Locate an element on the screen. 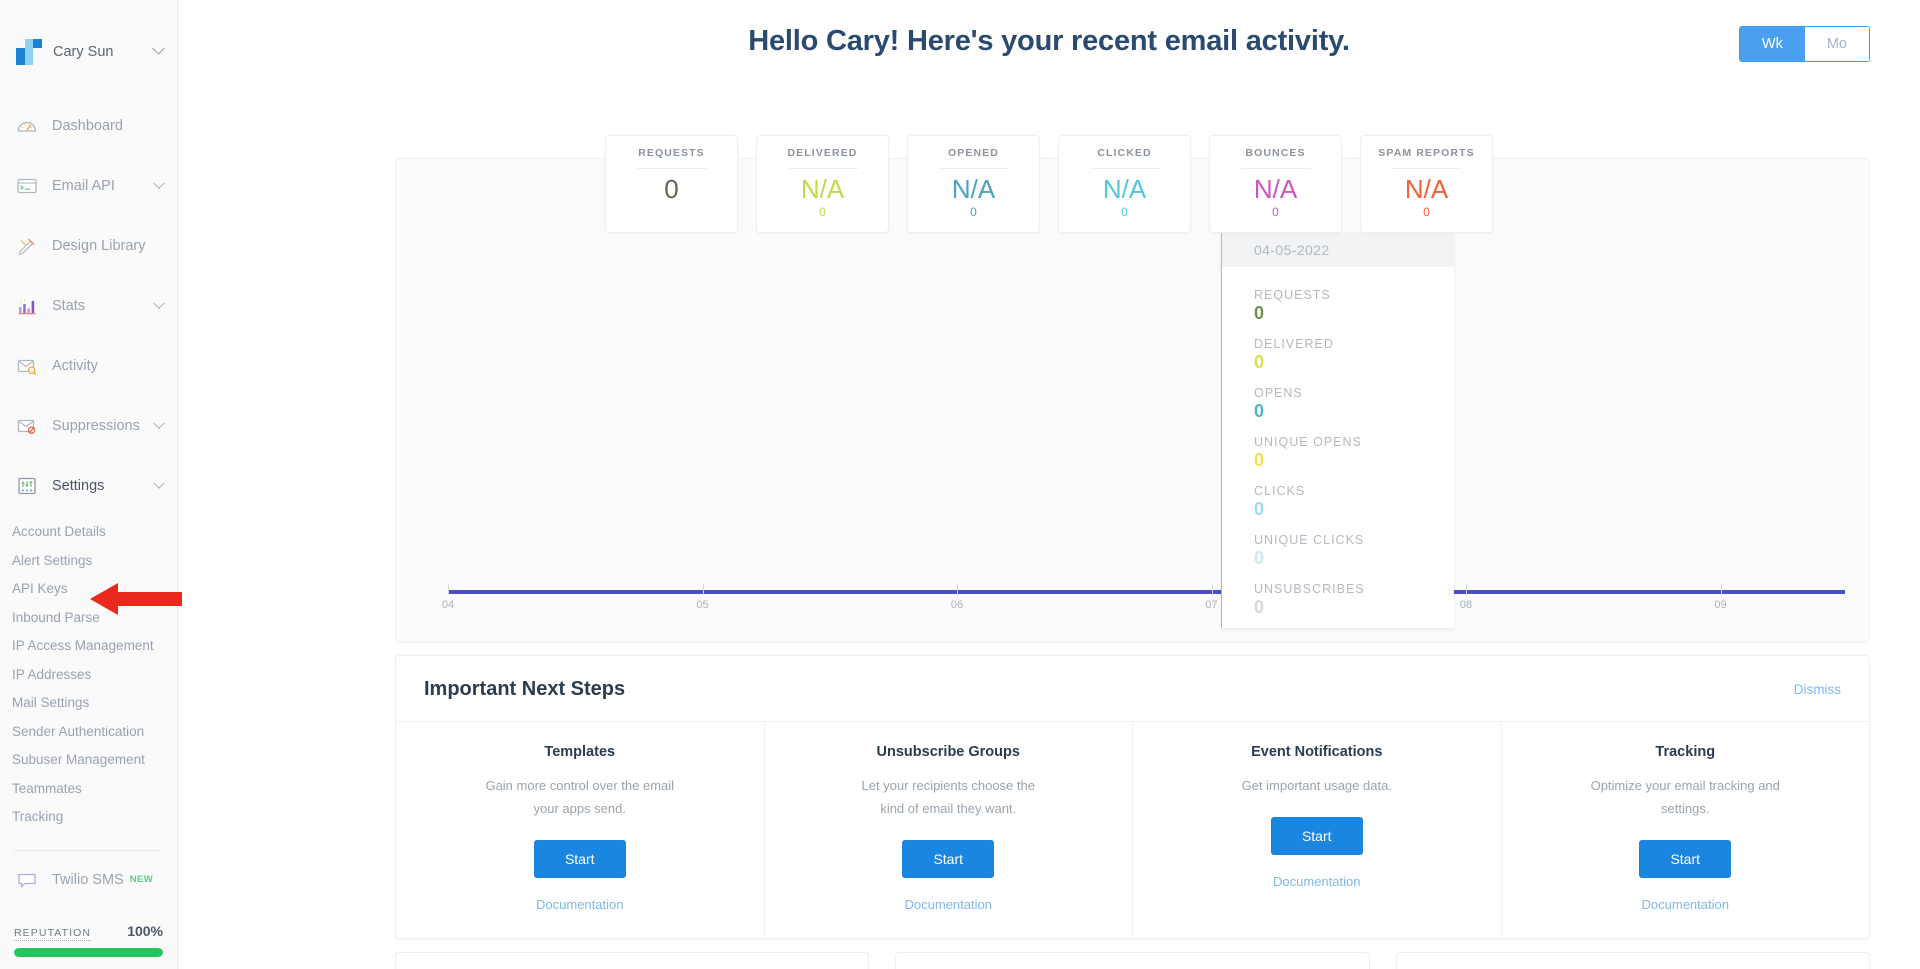 The height and width of the screenshot is (969, 1920). sidebar-item-label: Design Library is located at coordinates (99, 246).